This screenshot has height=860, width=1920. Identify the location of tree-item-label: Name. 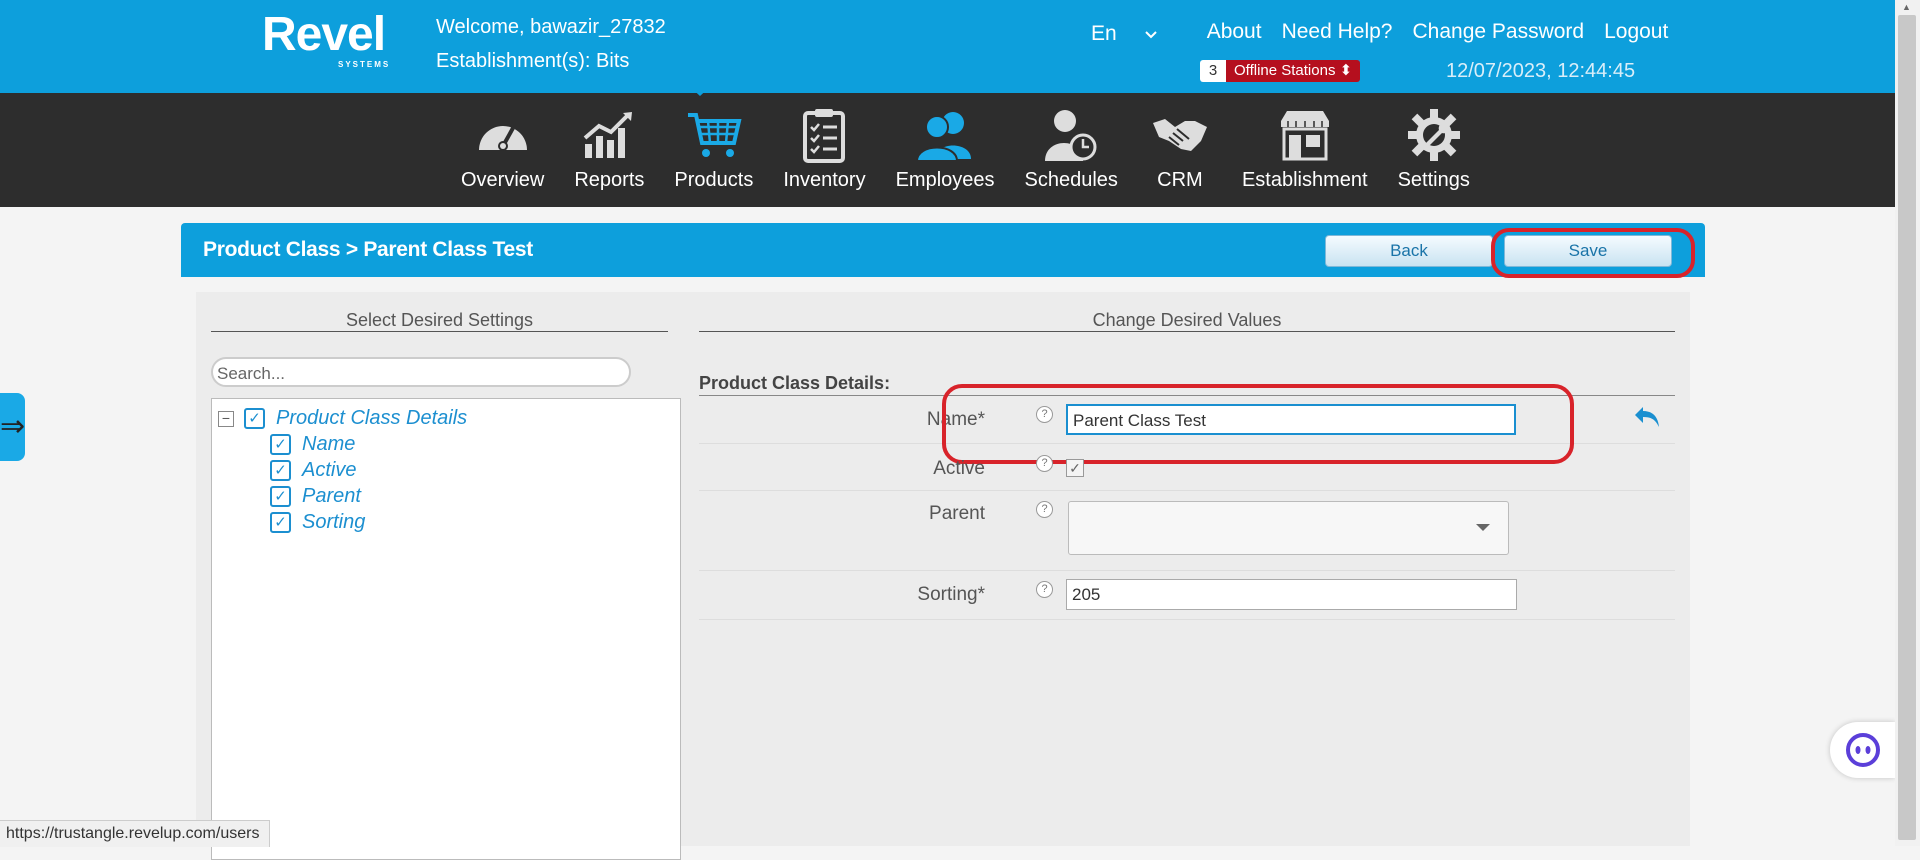
(328, 444).